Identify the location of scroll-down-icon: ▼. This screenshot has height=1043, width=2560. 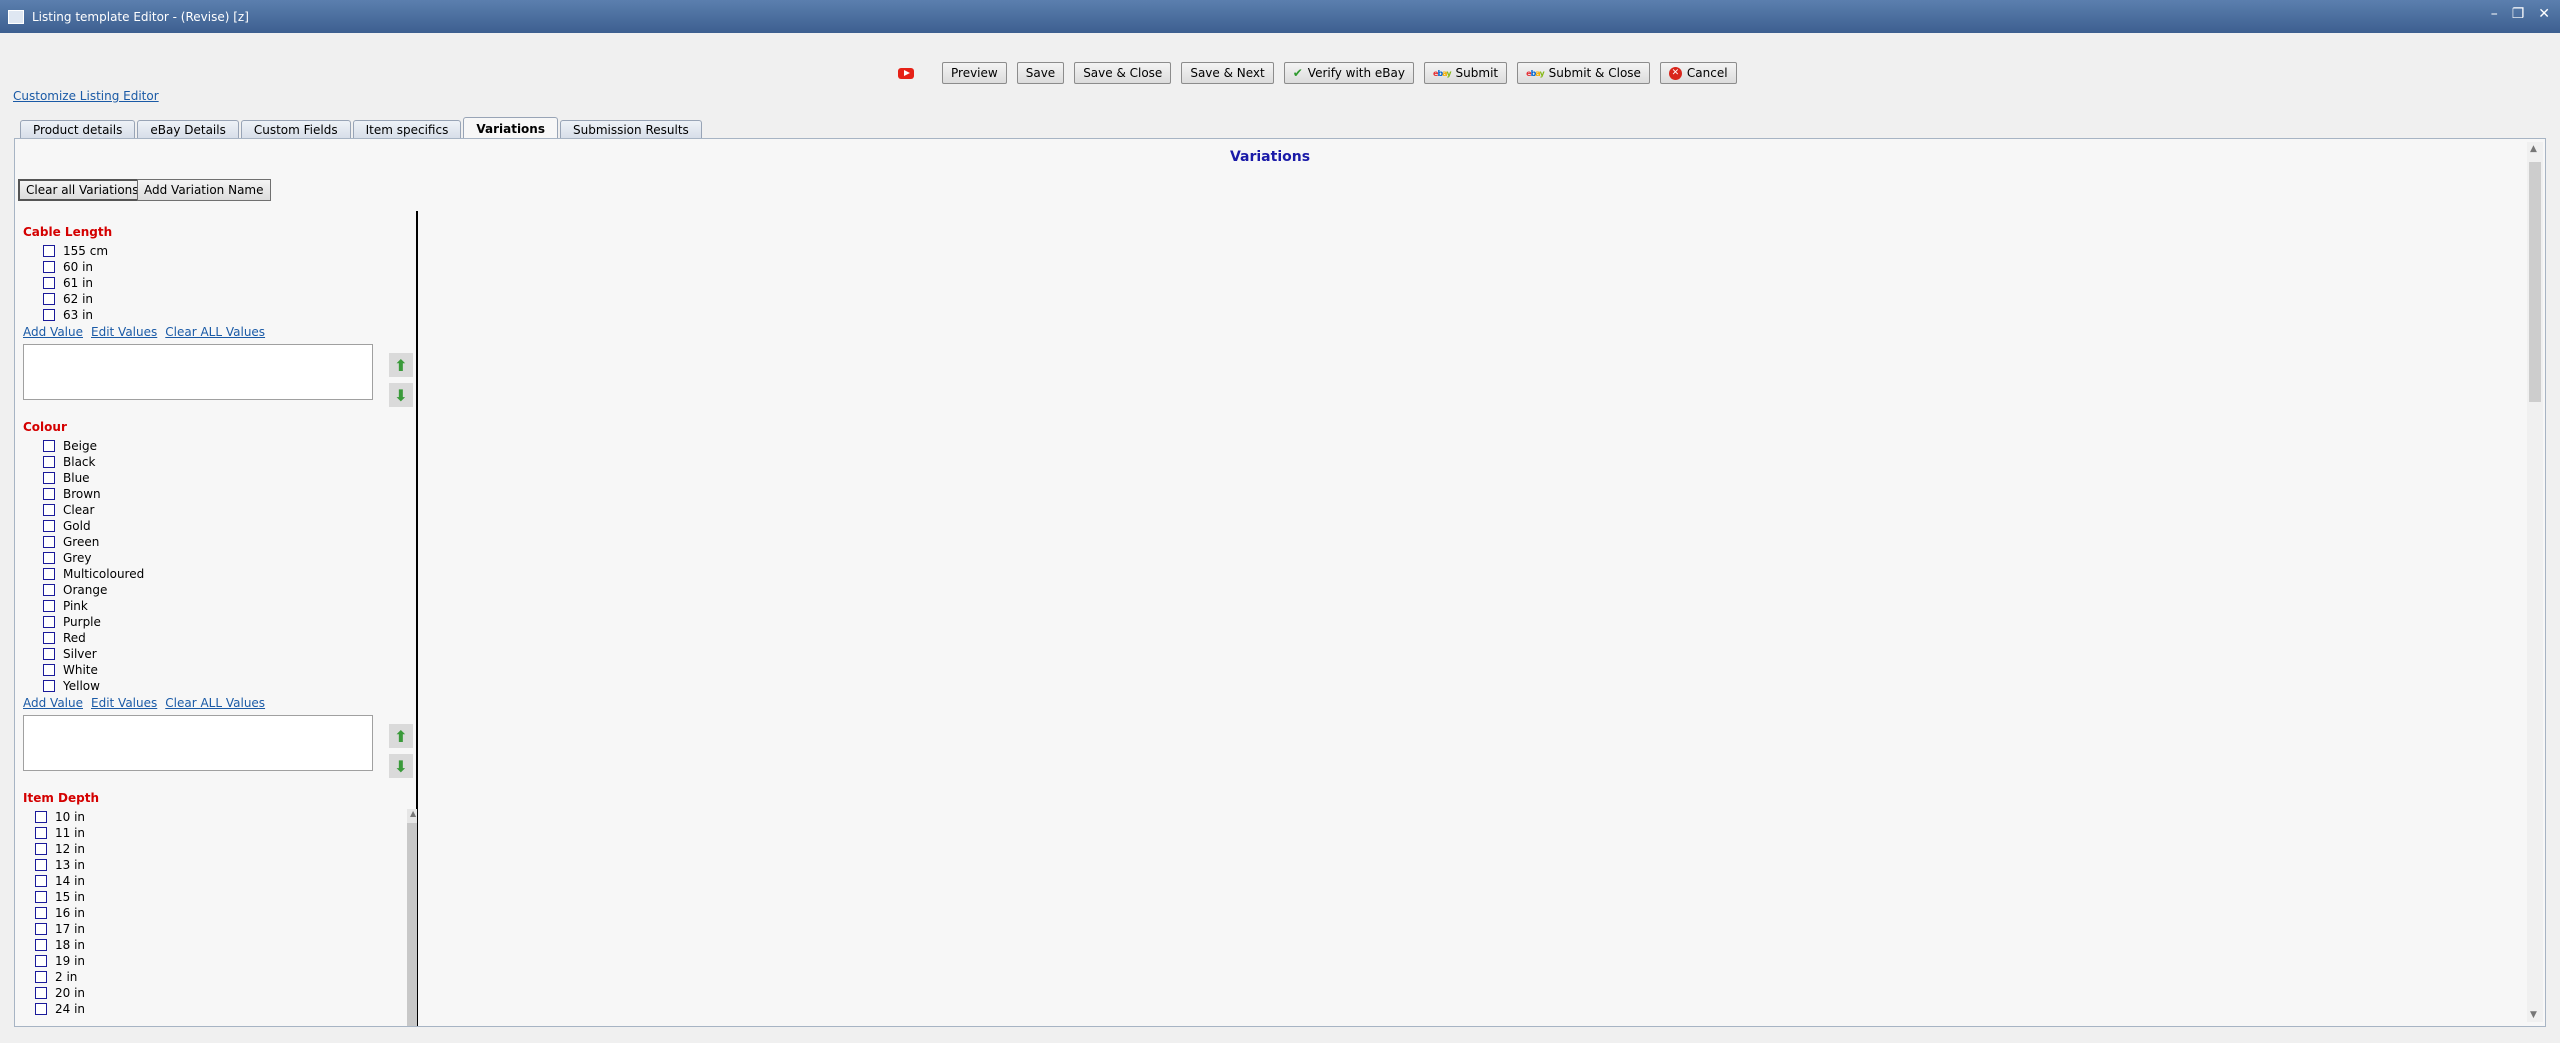
(2533, 1015).